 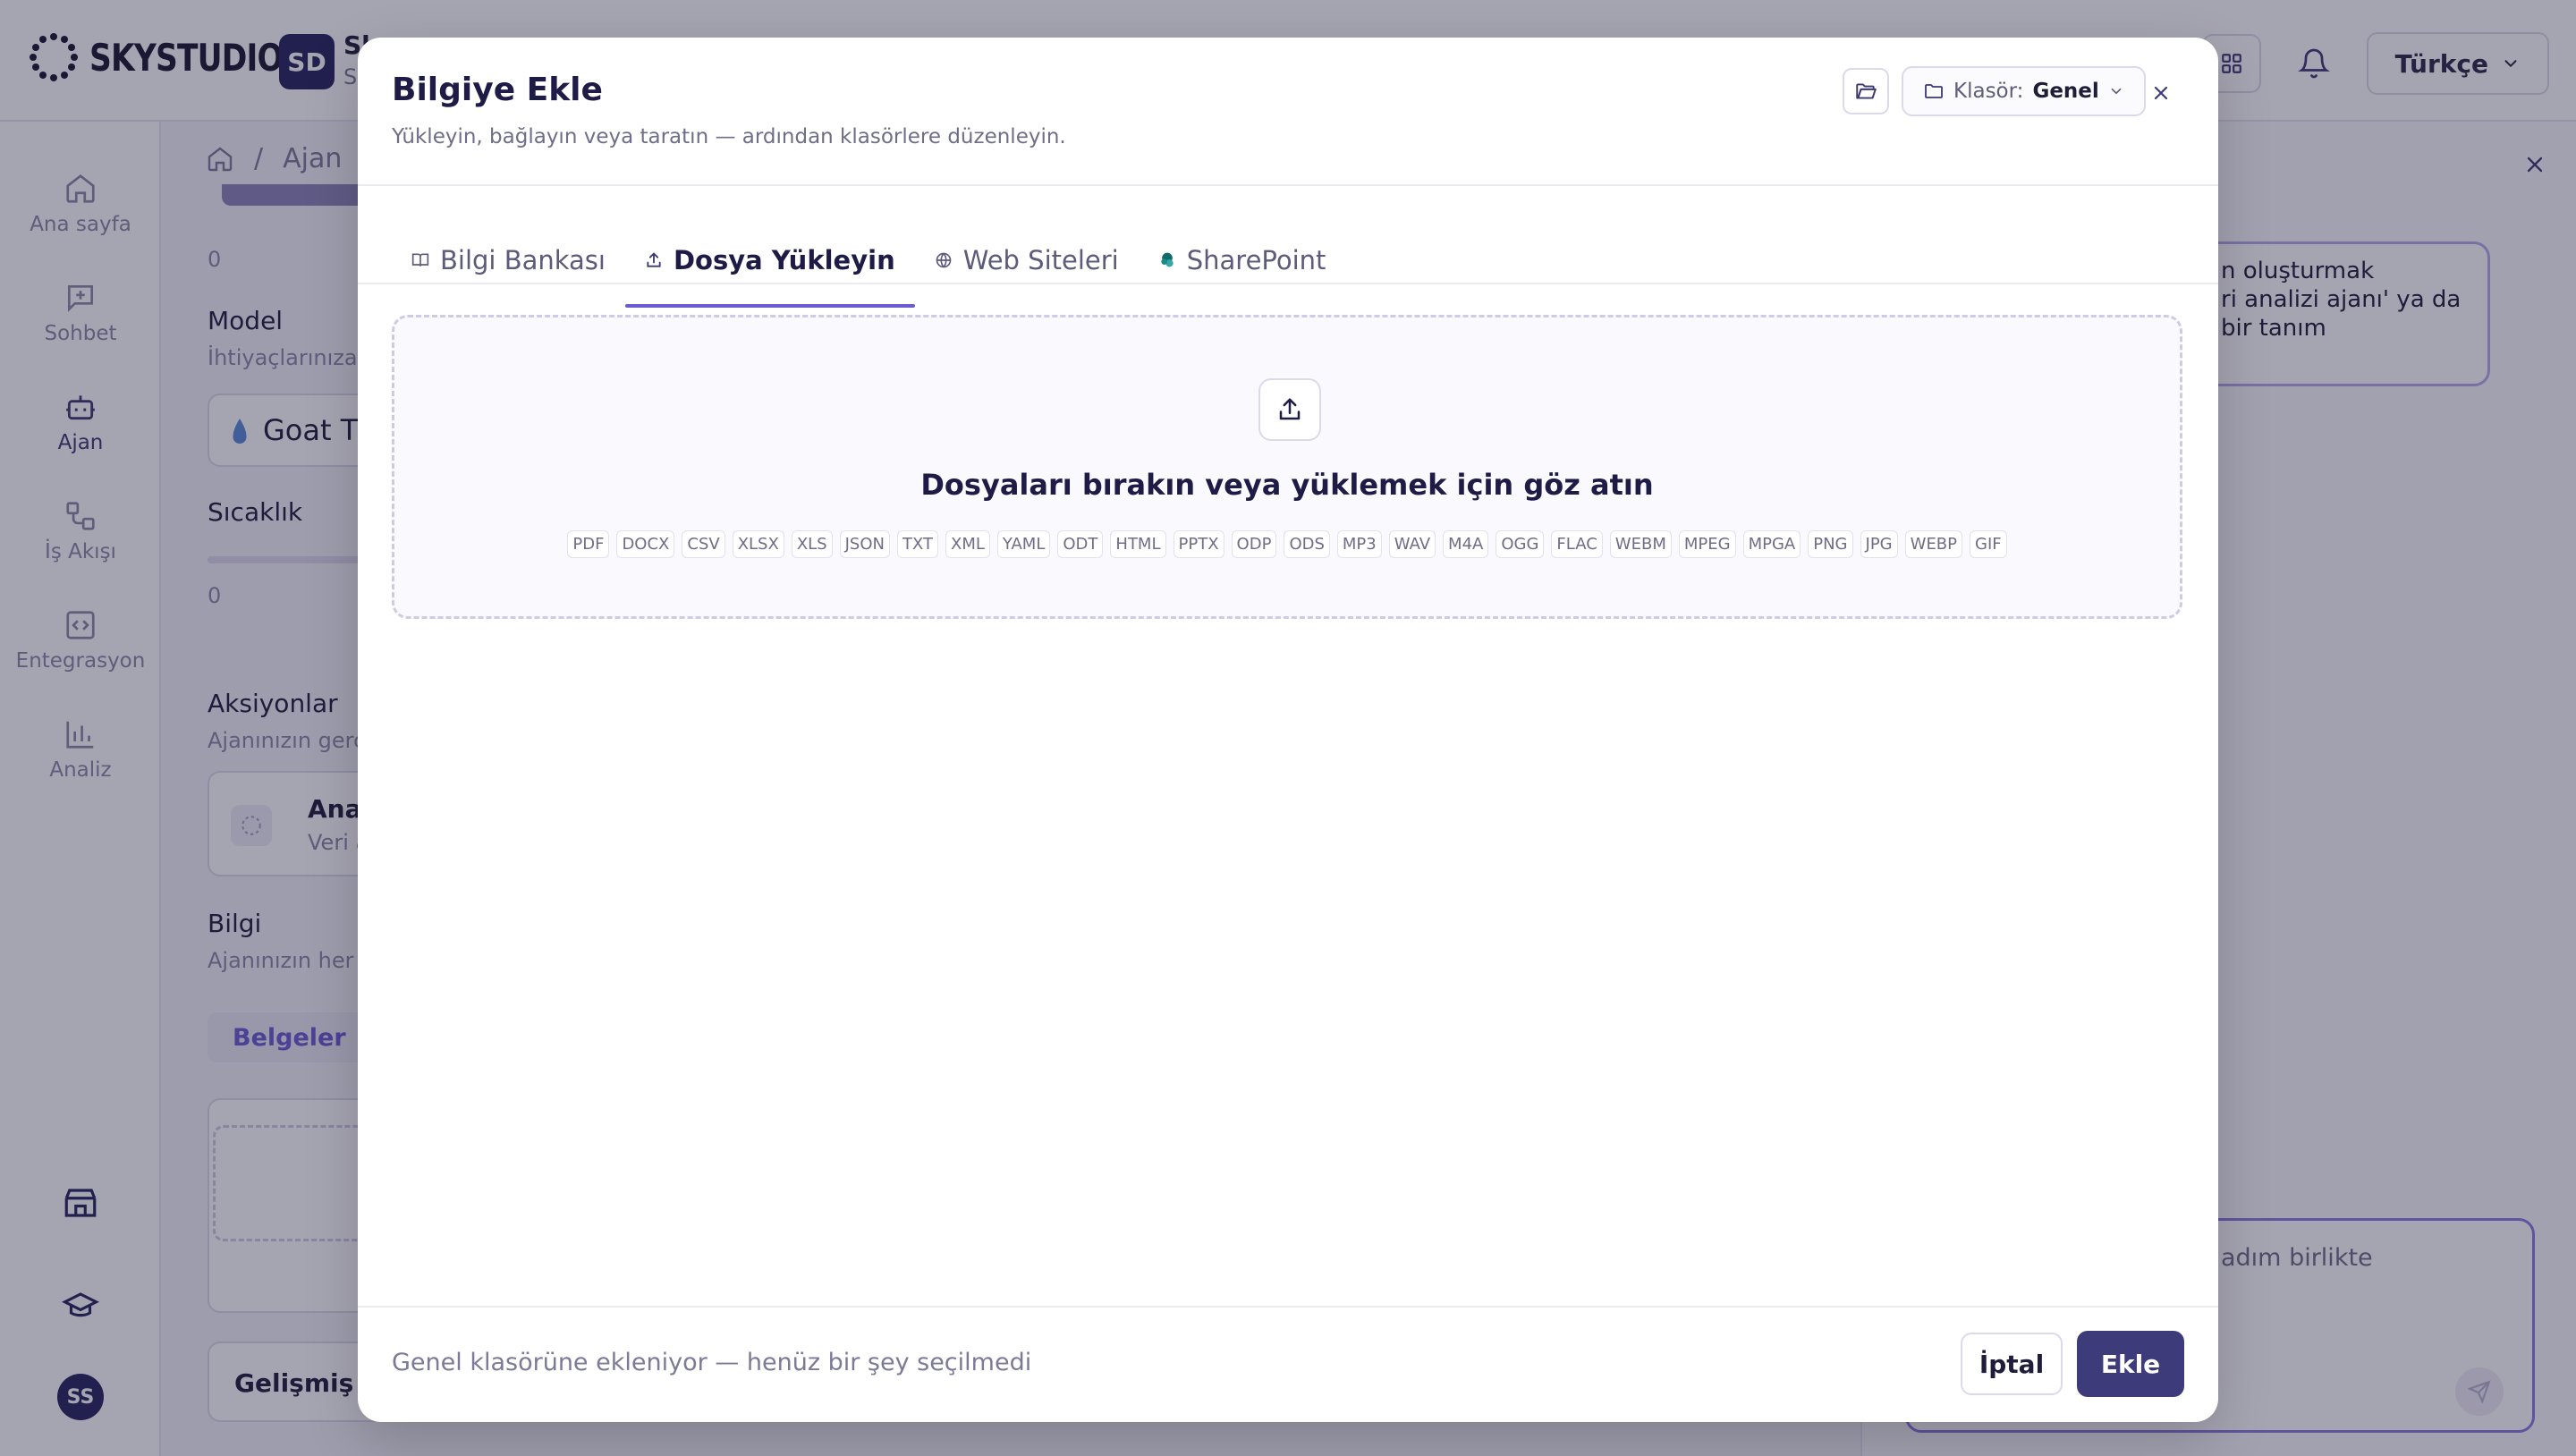 What do you see at coordinates (1879, 544) in the screenshot?
I see `format-chip: JPG` at bounding box center [1879, 544].